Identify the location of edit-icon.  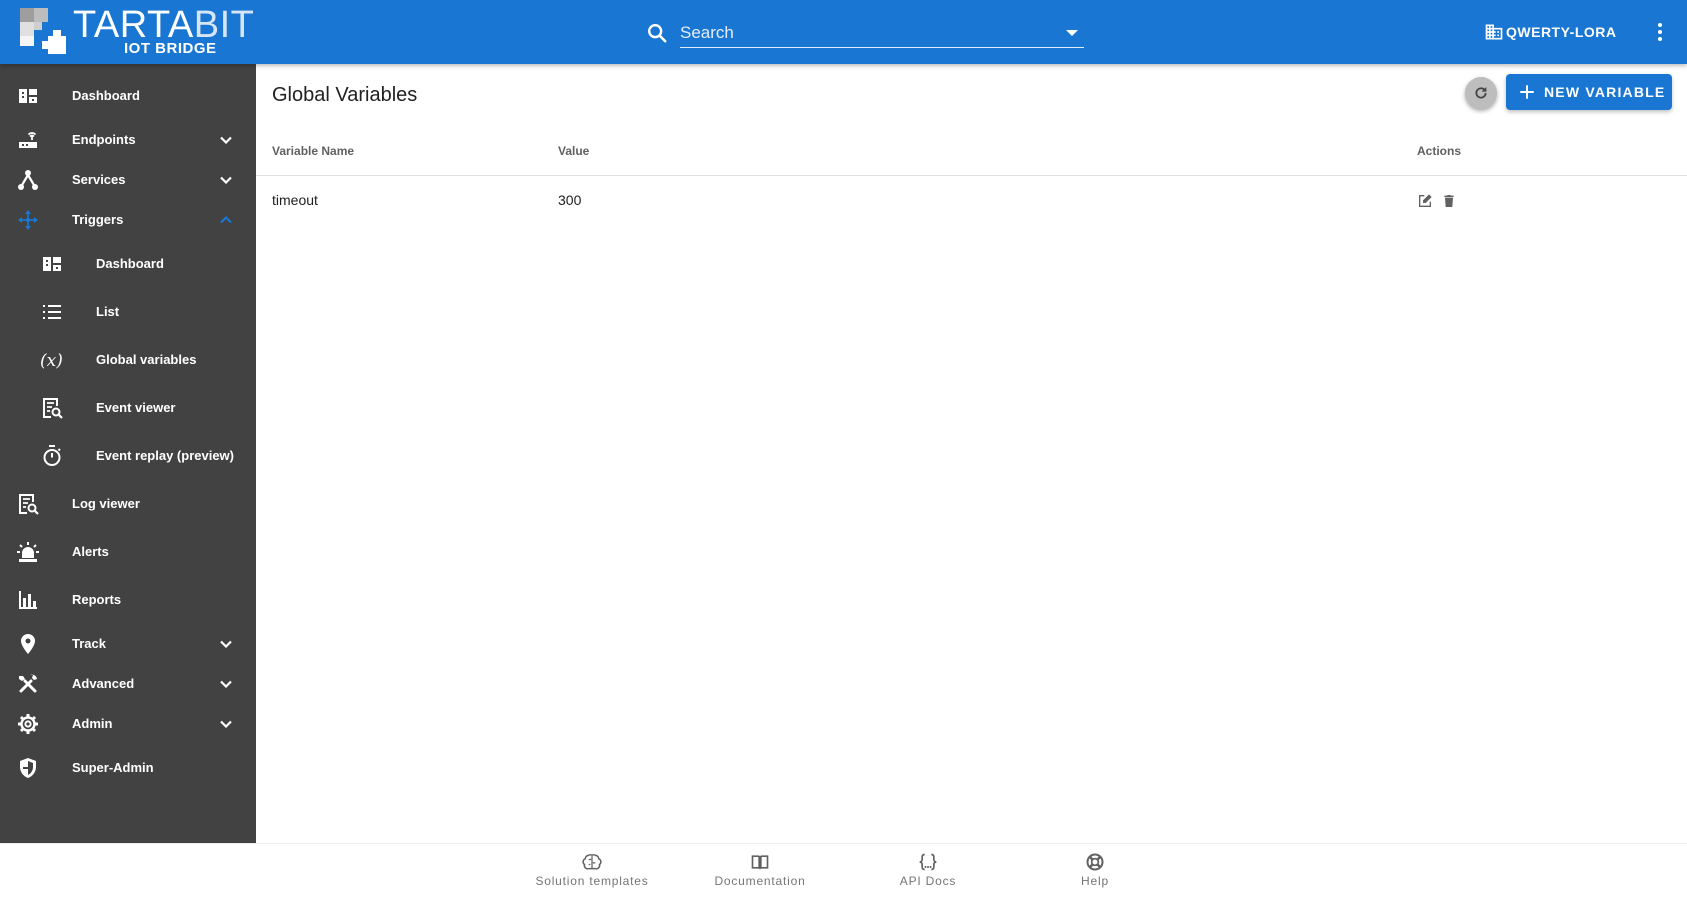
(1425, 201).